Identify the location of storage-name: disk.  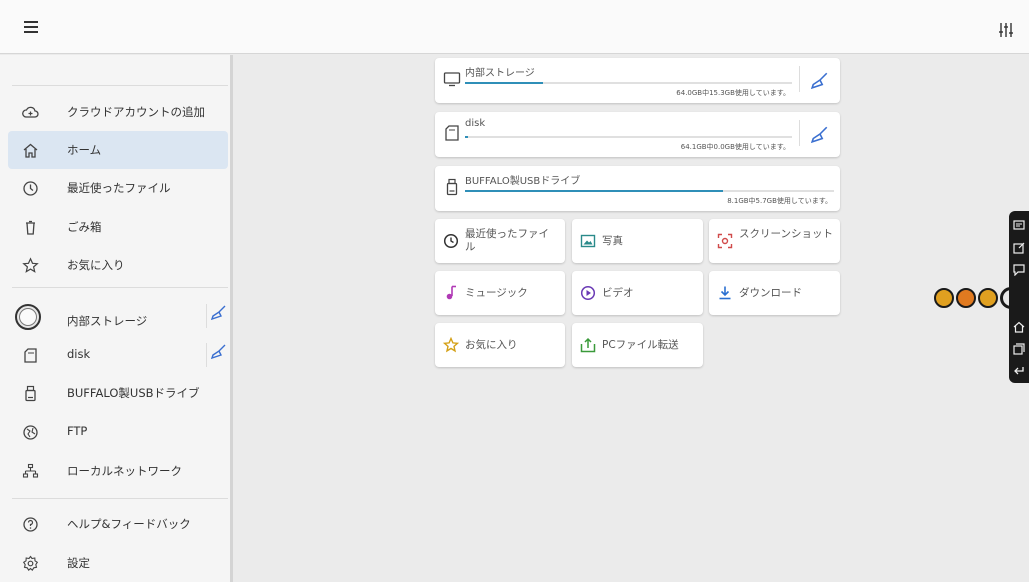
(475, 123).